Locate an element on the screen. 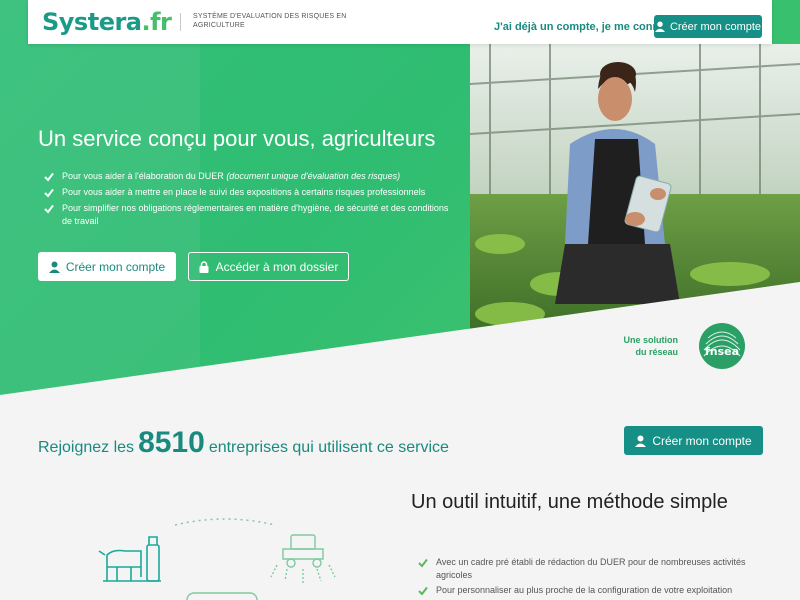  join-prefix: Rejoignez les is located at coordinates (86, 447).